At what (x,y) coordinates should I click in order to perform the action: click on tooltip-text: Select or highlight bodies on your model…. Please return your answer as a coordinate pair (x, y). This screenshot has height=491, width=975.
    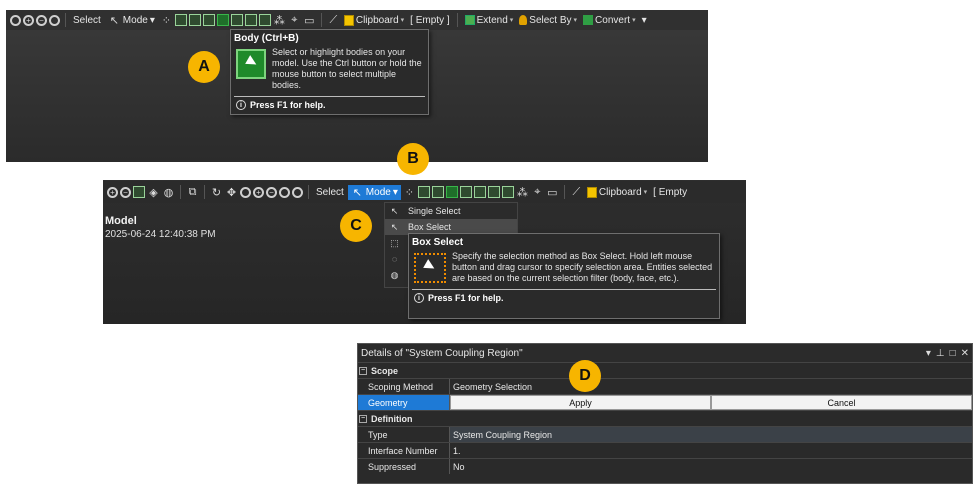
    Looking at the image, I should click on (347, 68).